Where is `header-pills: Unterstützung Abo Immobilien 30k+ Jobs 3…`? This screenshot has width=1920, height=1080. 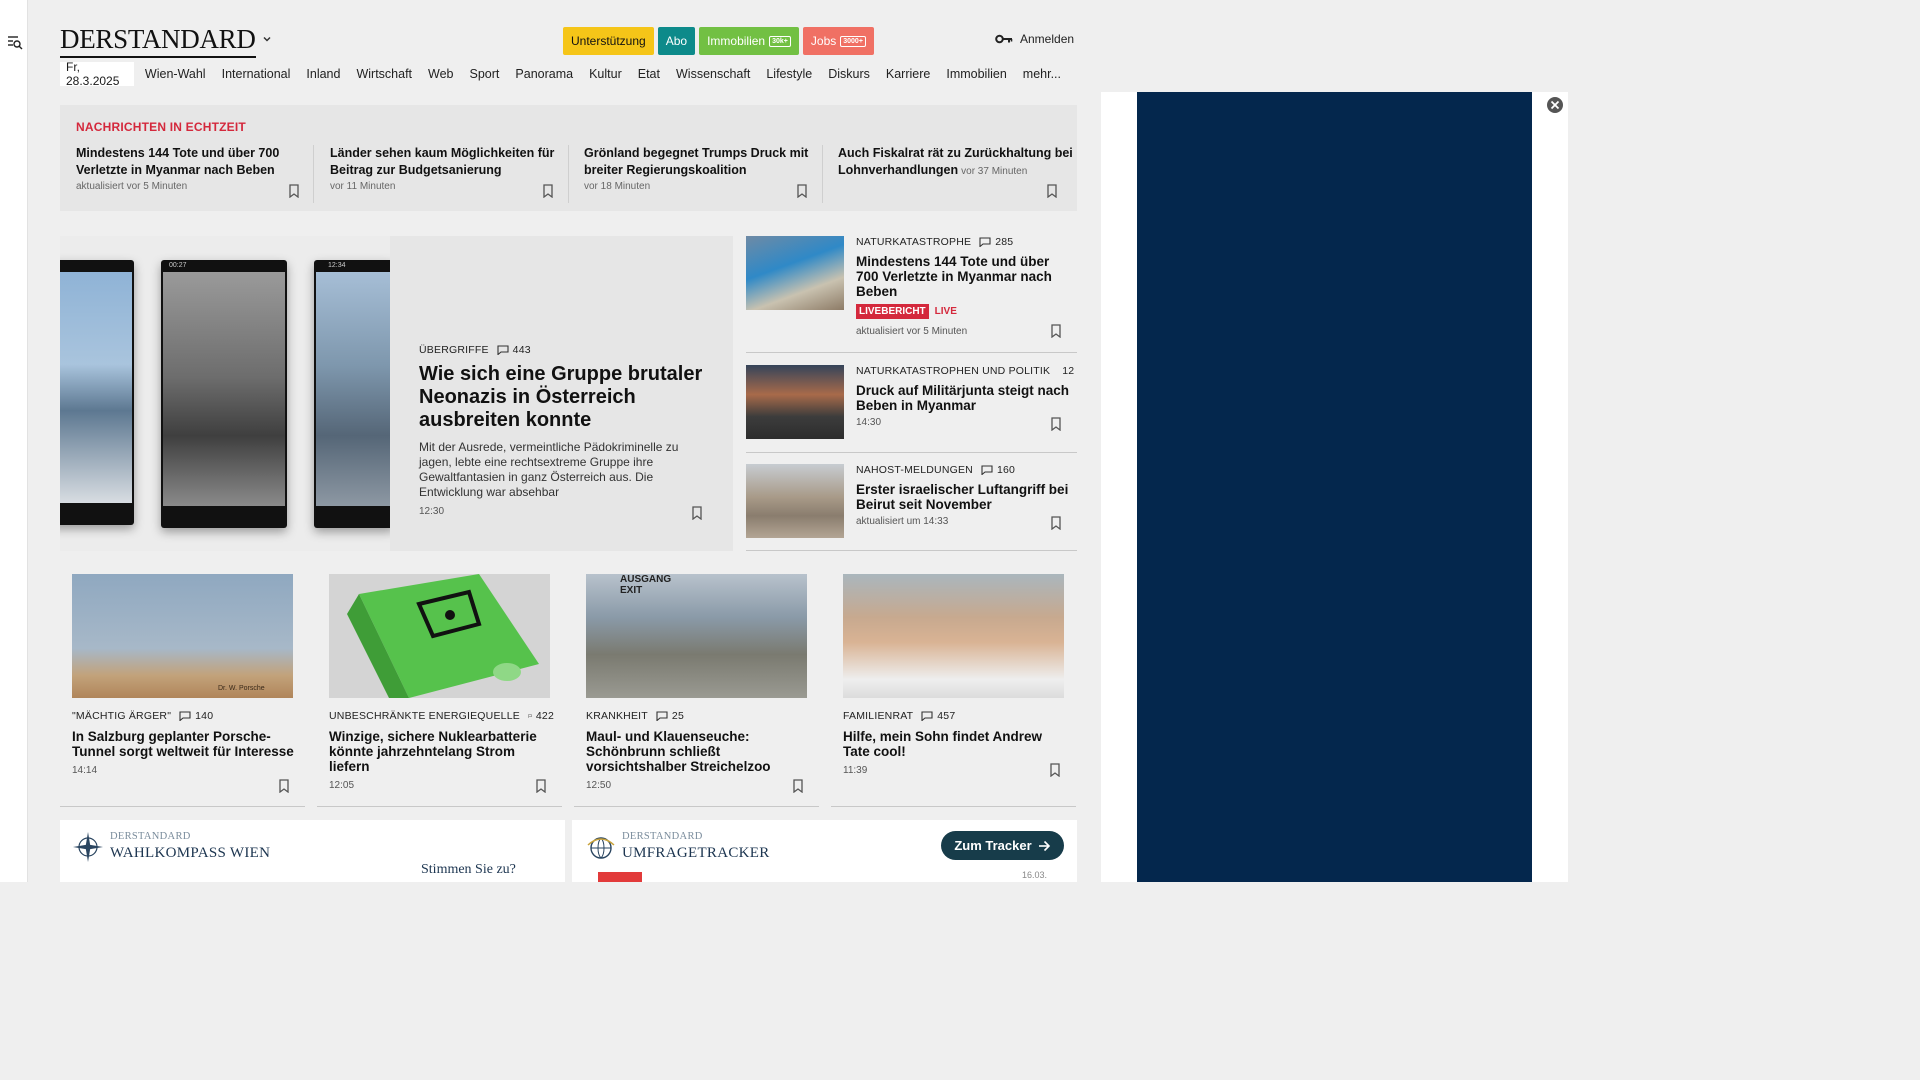
header-pills: Unterstützung Abo Immobilien 30k+ Jobs 3… is located at coordinates (718, 41).